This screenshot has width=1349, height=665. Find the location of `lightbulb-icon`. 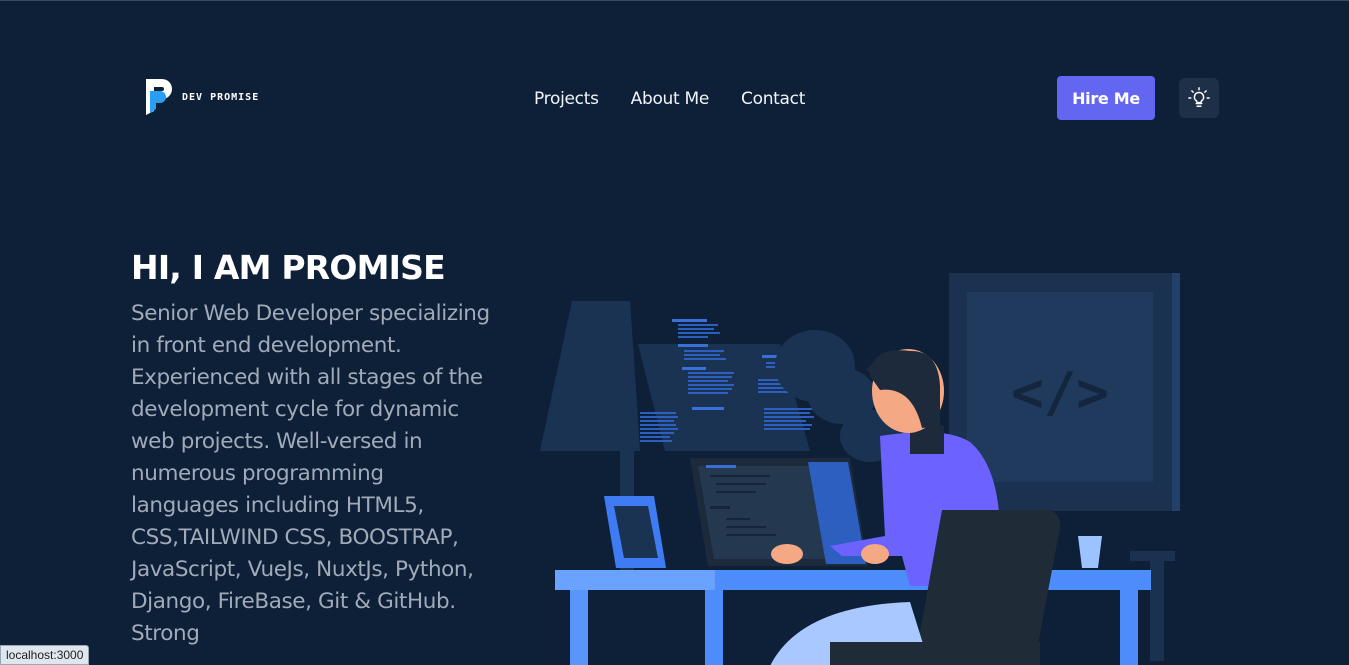

lightbulb-icon is located at coordinates (1199, 97).